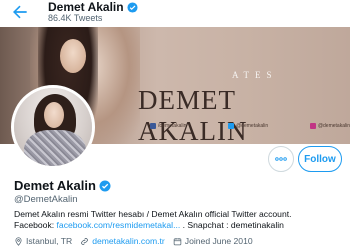 The height and width of the screenshot is (250, 350). I want to click on website-link: demetakalin.com.tr, so click(128, 241).